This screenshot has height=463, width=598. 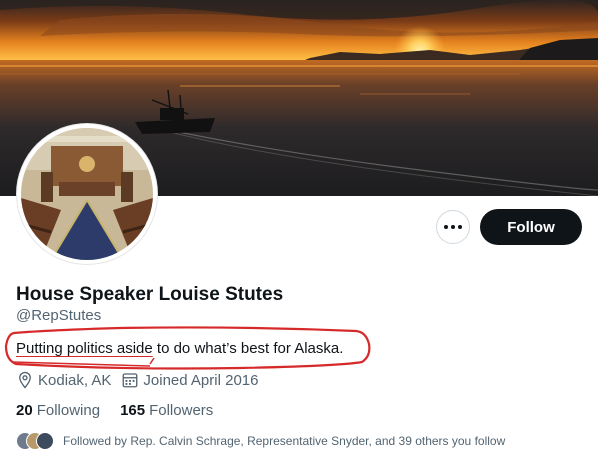 I want to click on following-link: 20 Following, so click(x=58, y=410).